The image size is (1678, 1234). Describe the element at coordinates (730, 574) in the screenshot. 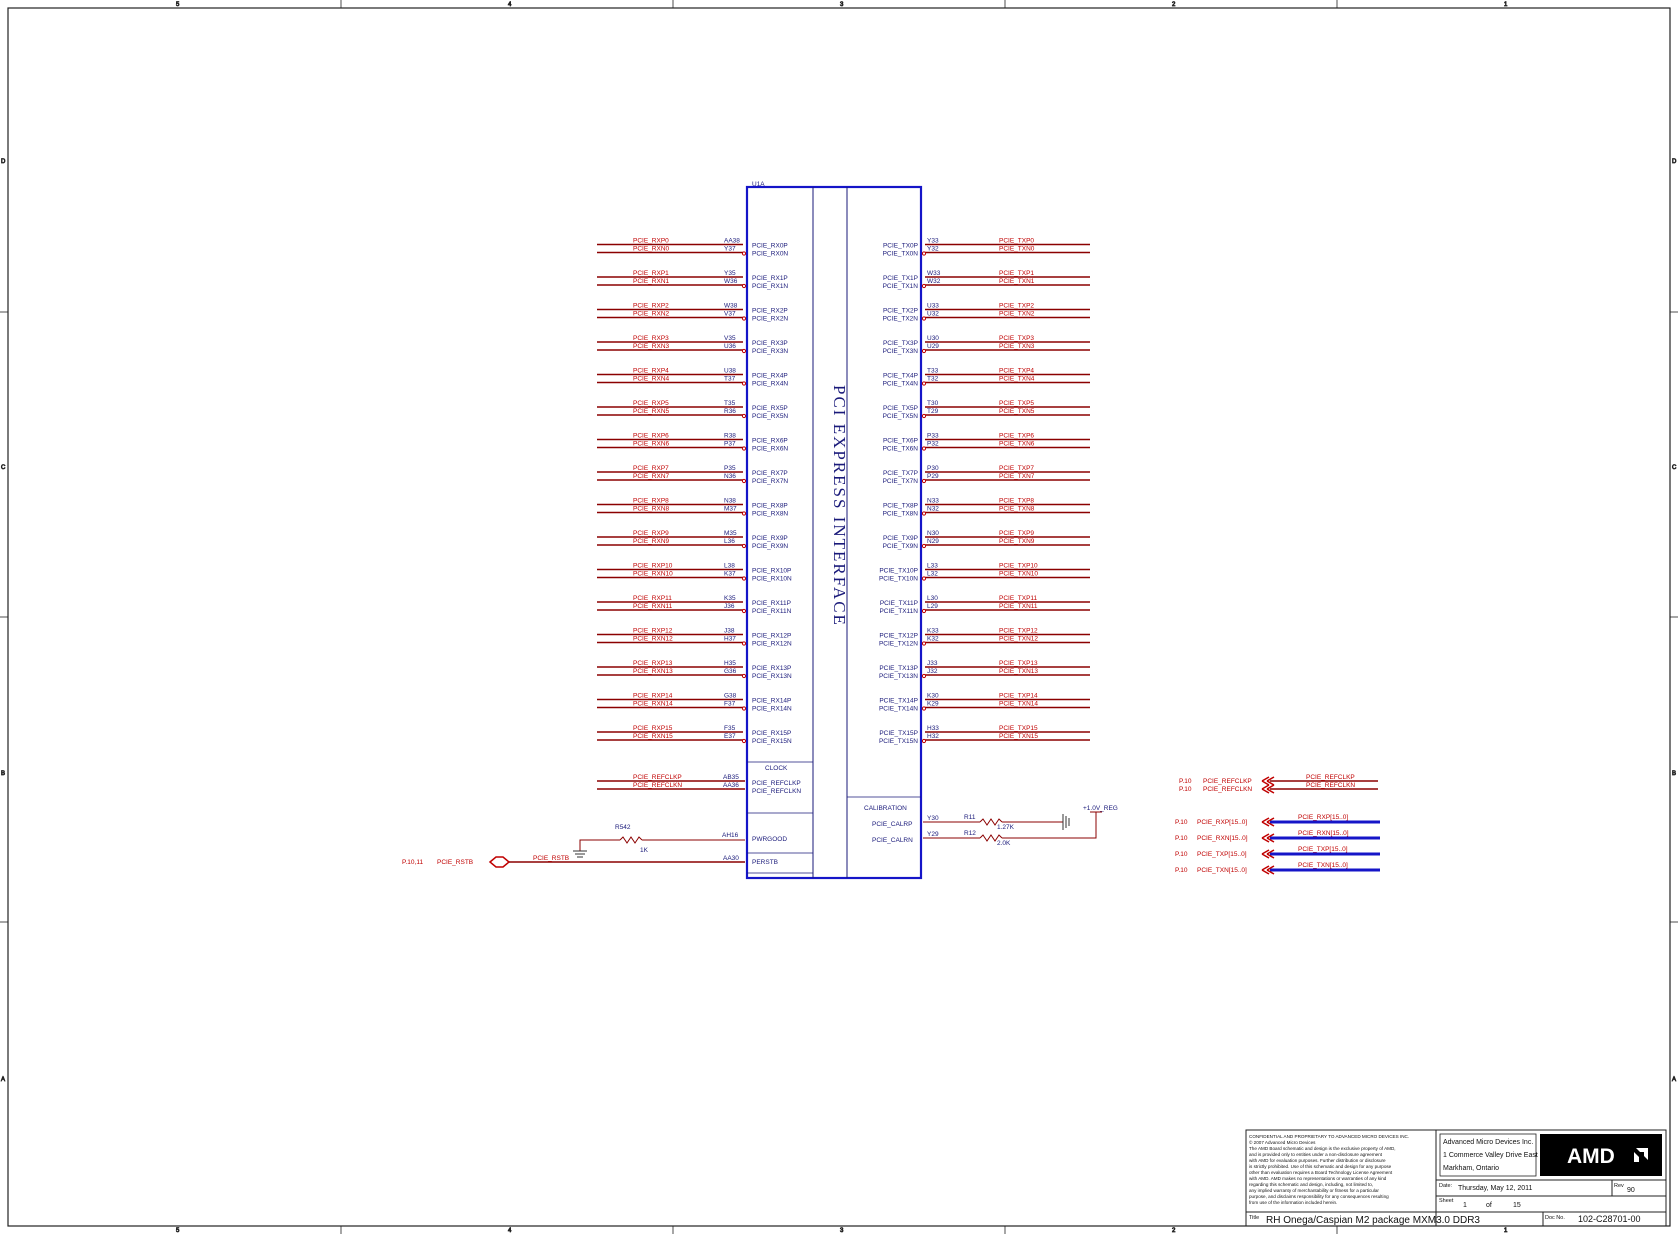

I see `rx-ball-n: K37` at that location.